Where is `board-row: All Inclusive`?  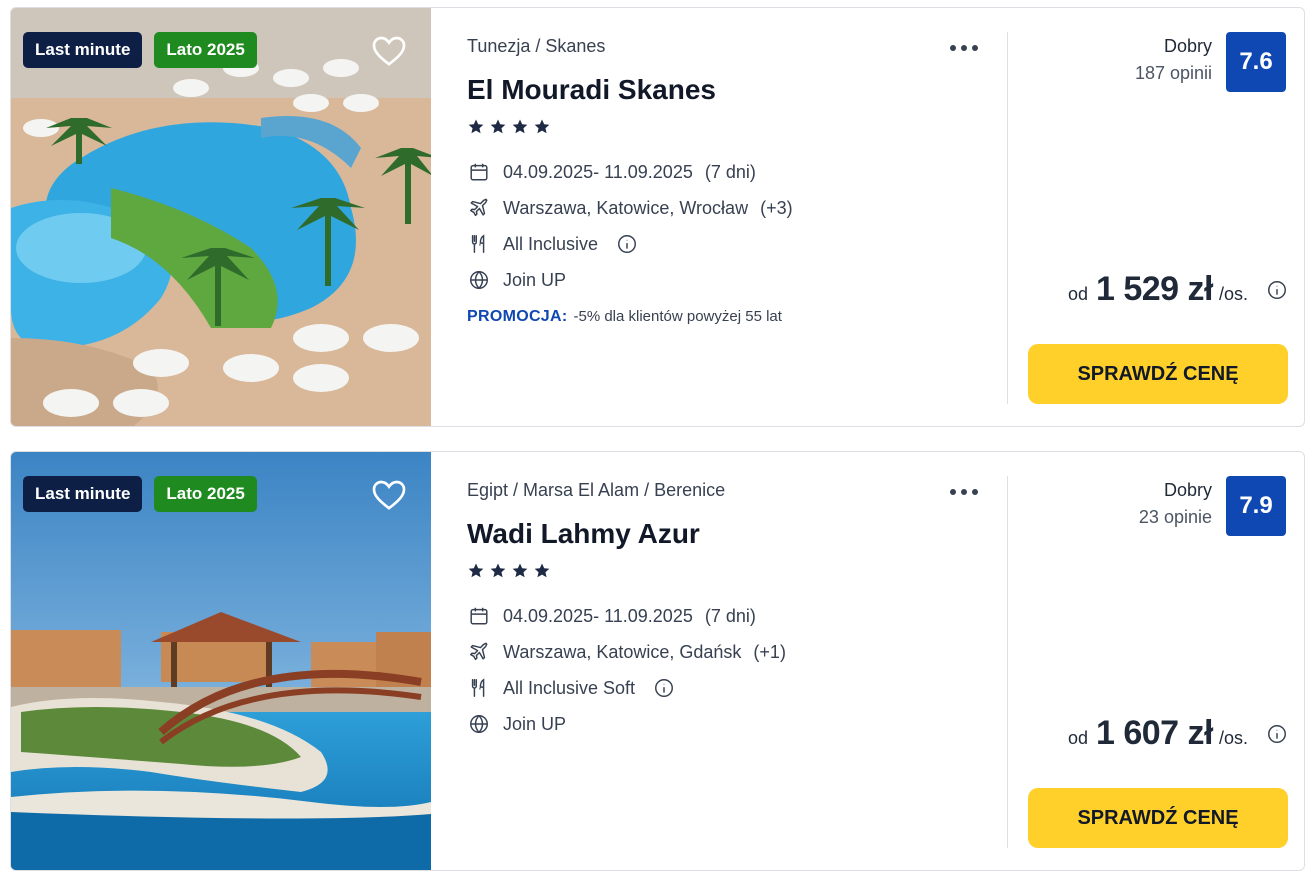 board-row: All Inclusive is located at coordinates (552, 244).